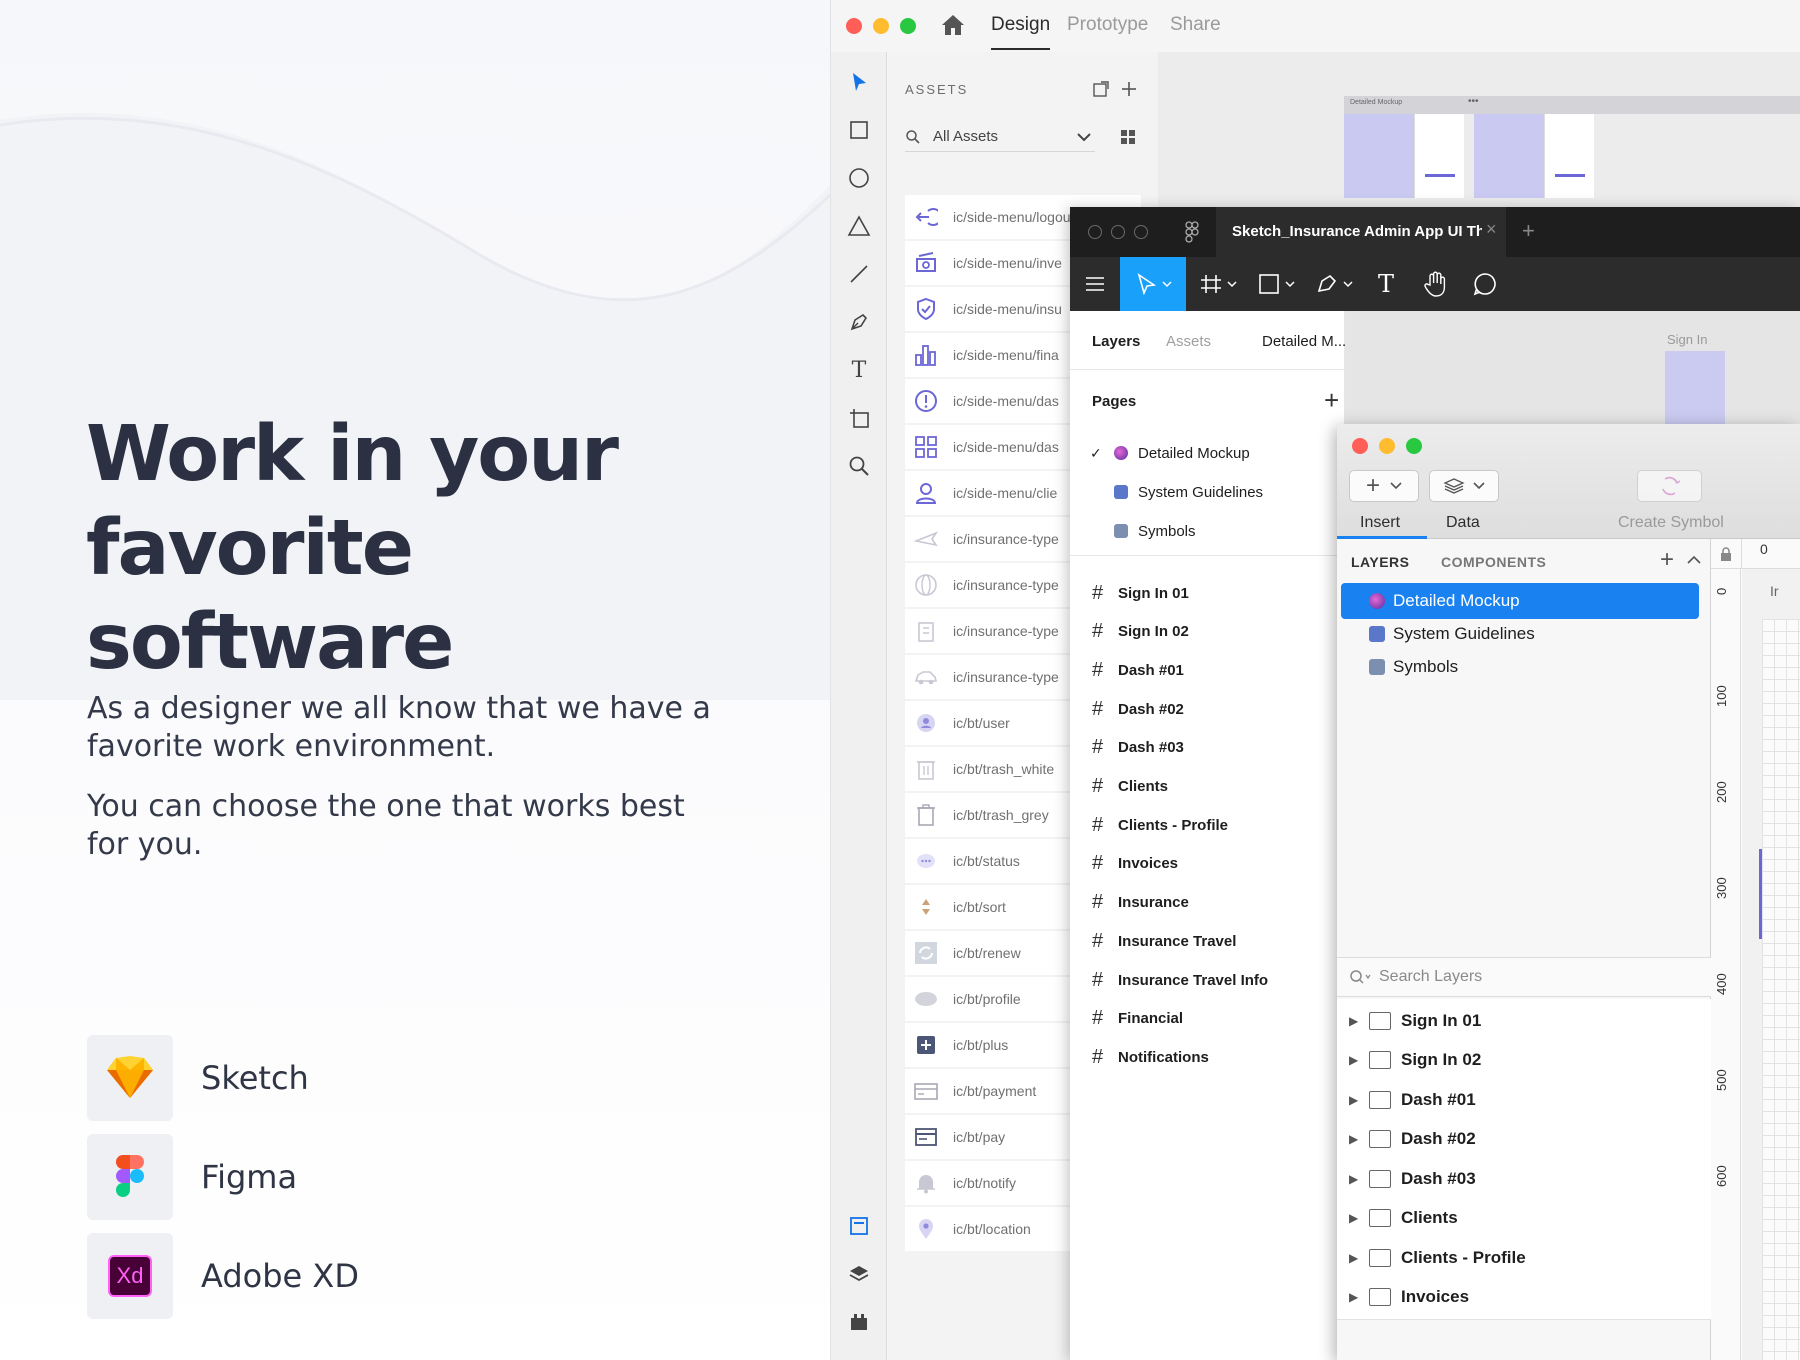 The image size is (1800, 1360). What do you see at coordinates (1195, 25) in the screenshot?
I see `tab-share: Share` at bounding box center [1195, 25].